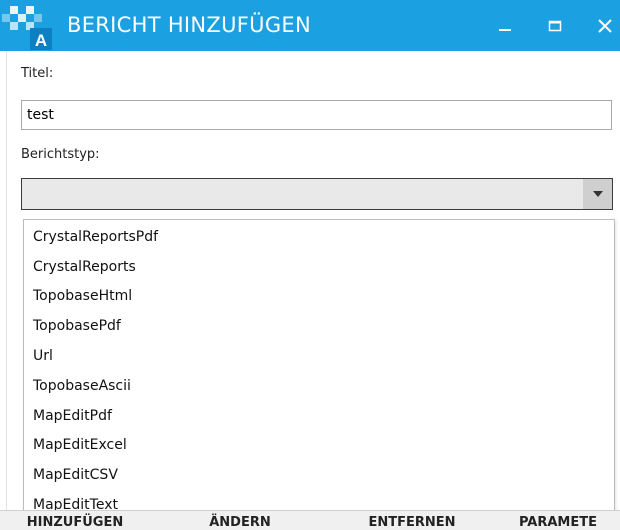  I want to click on dropdown-option: CrystalReportsPdf, so click(95, 237).